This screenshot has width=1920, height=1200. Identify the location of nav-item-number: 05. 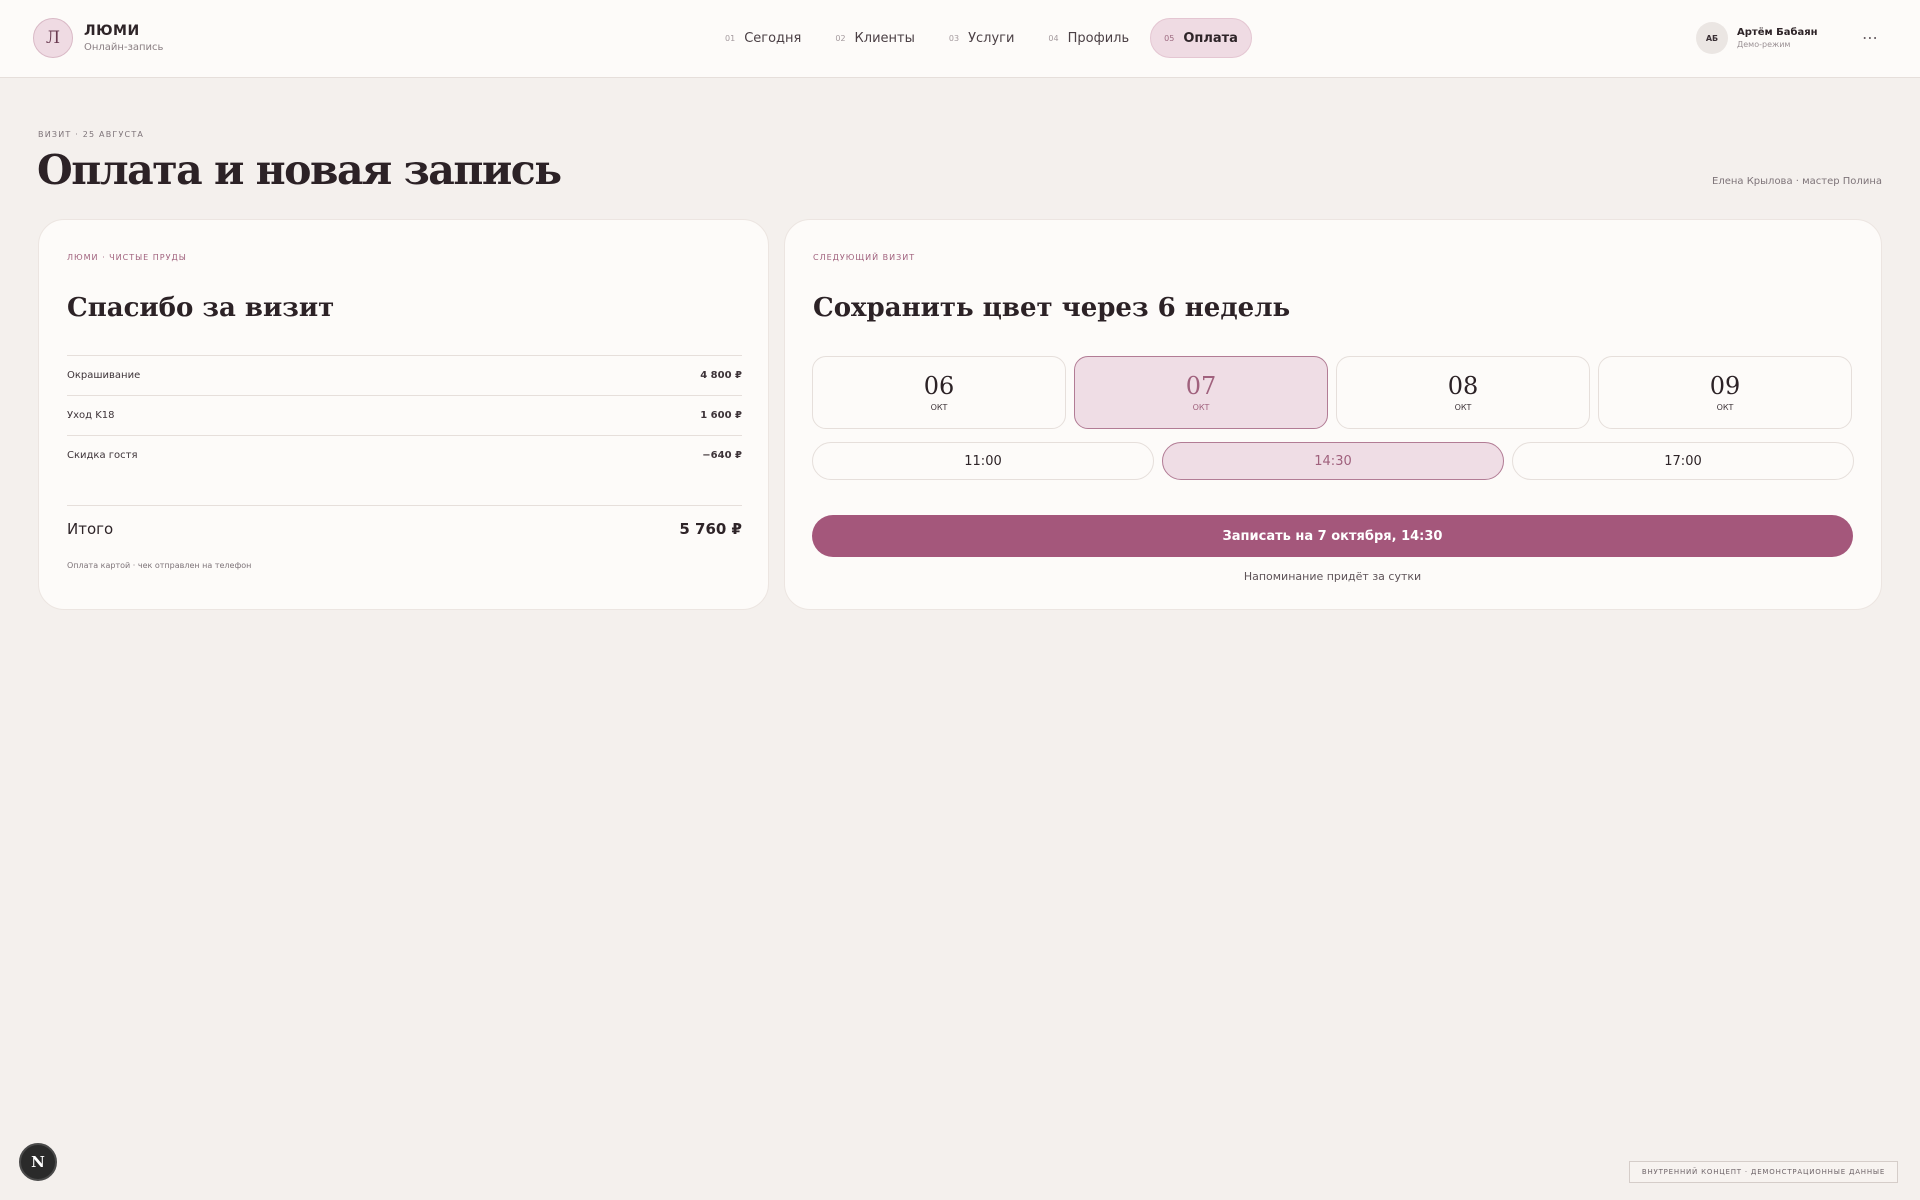
(1169, 38).